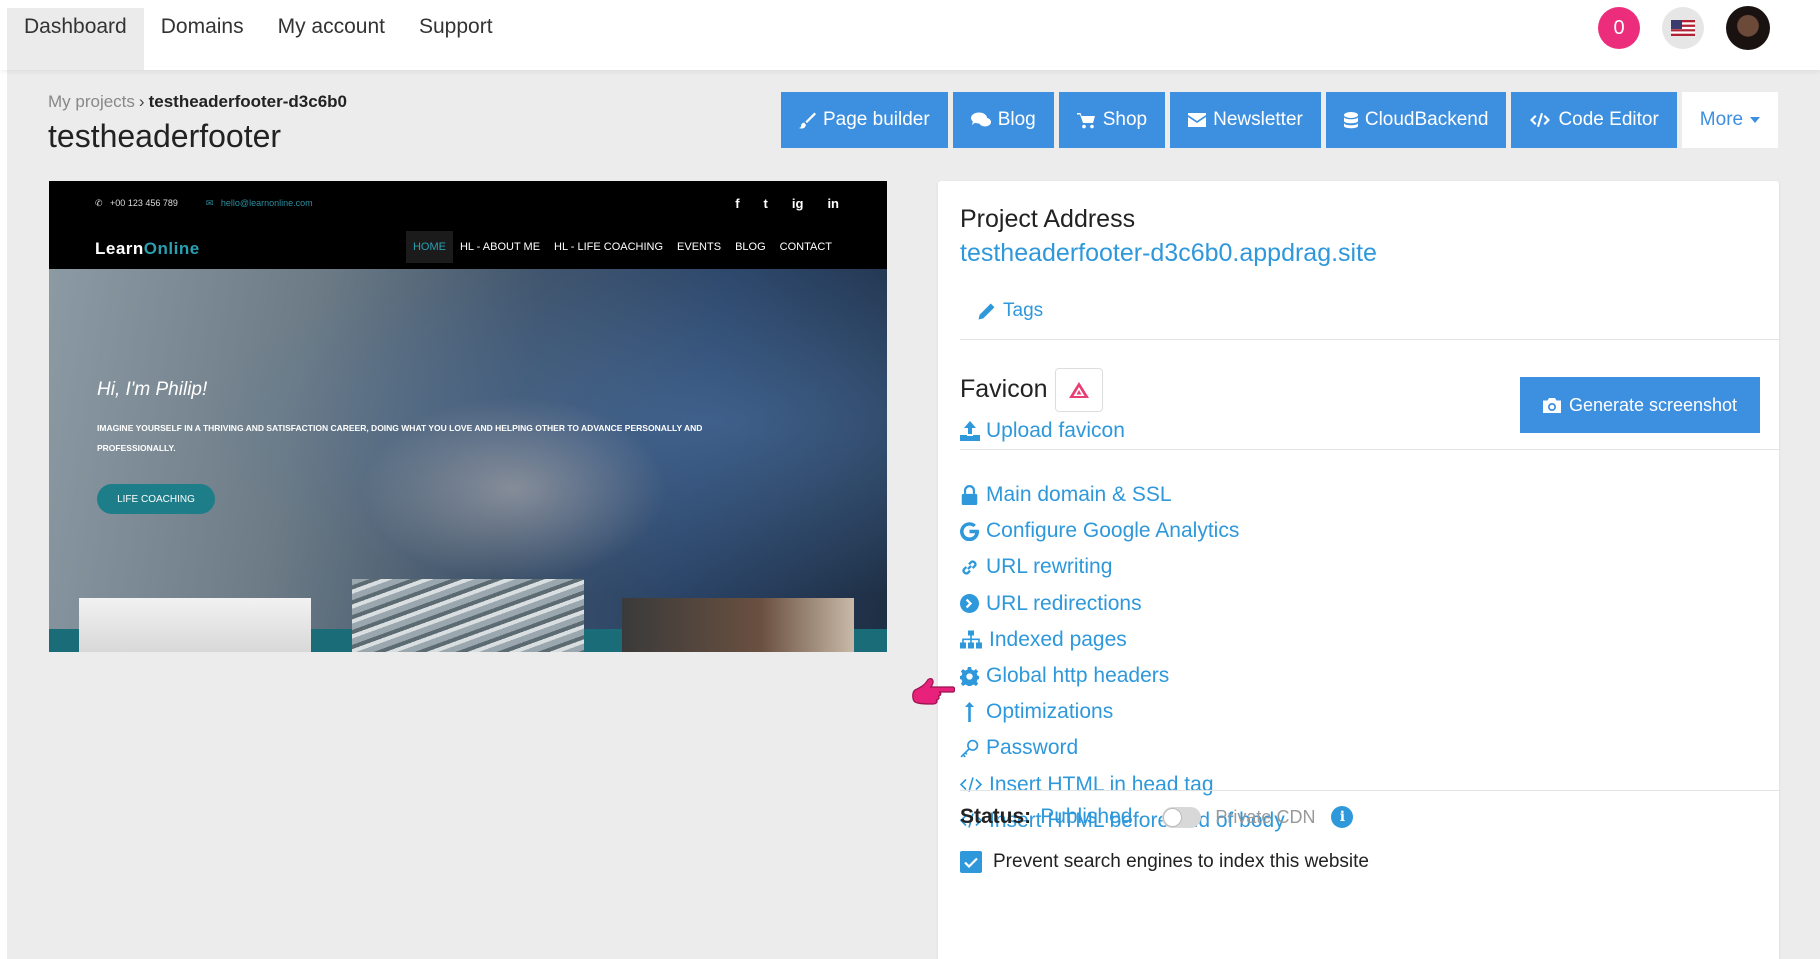 The height and width of the screenshot is (959, 1820). Describe the element at coordinates (1168, 253) in the screenshot. I see `project-url-link: testheaderfooter-d3c6b0.appdrag.site` at that location.